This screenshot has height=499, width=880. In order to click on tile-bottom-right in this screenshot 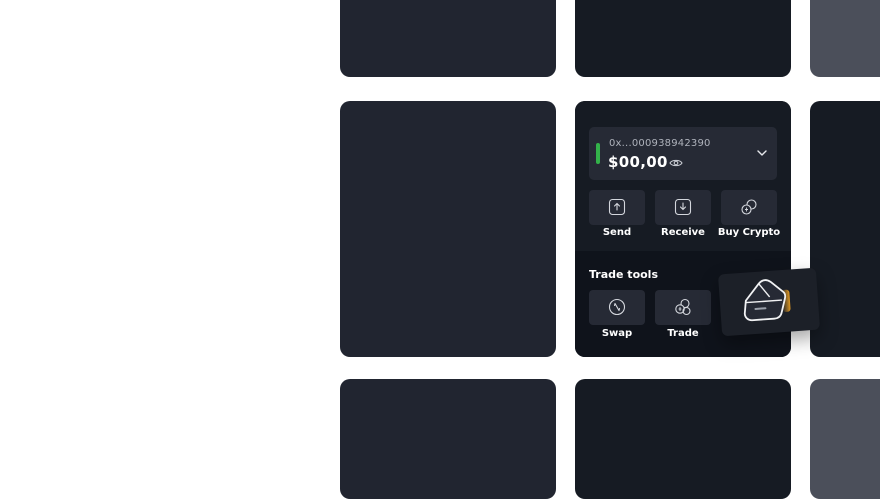, I will do `click(845, 439)`.